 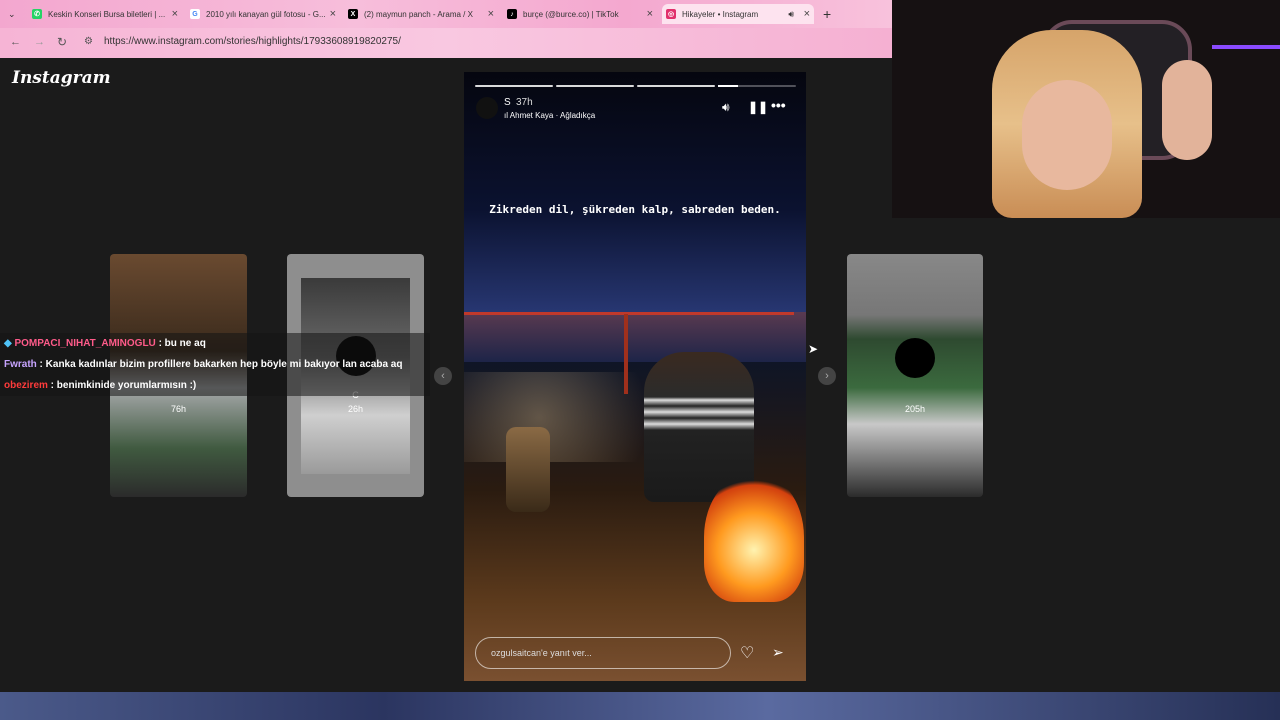 I want to click on story-timestamp: 37h, so click(x=524, y=102).